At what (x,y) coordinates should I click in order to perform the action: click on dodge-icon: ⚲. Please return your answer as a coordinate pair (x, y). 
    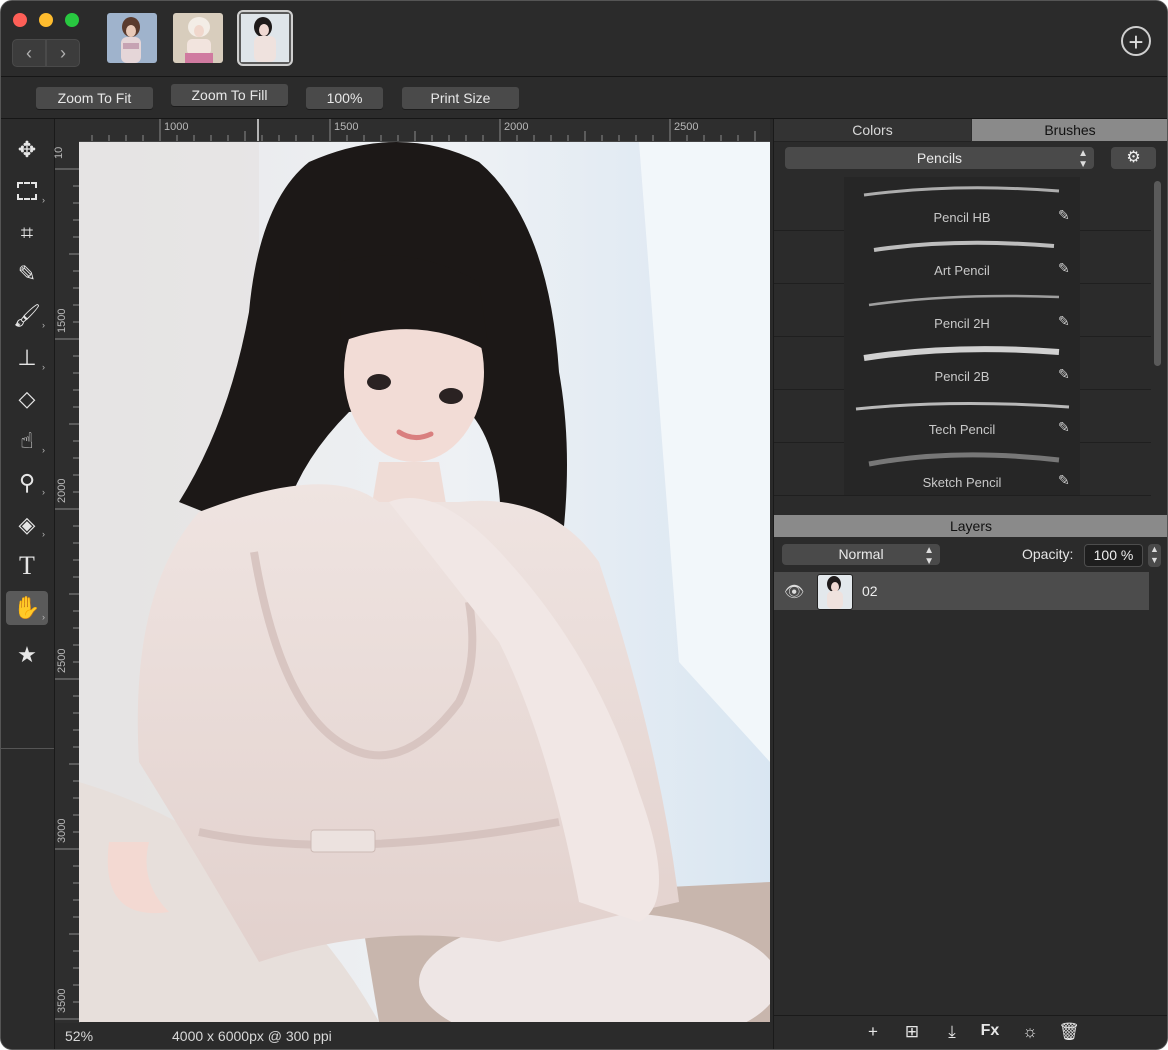
    Looking at the image, I should click on (27, 482).